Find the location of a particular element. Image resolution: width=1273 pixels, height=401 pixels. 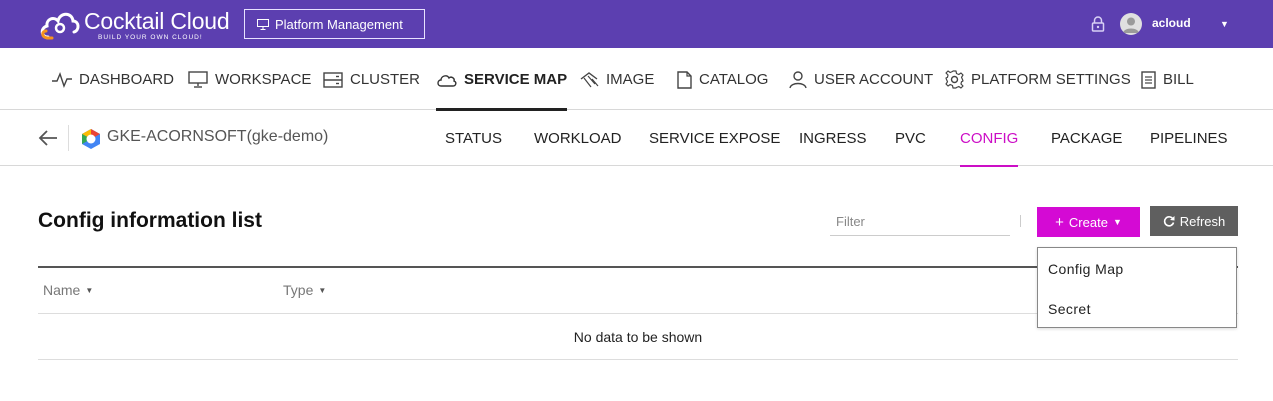

tab-package: PACKAGE is located at coordinates (1086, 138).